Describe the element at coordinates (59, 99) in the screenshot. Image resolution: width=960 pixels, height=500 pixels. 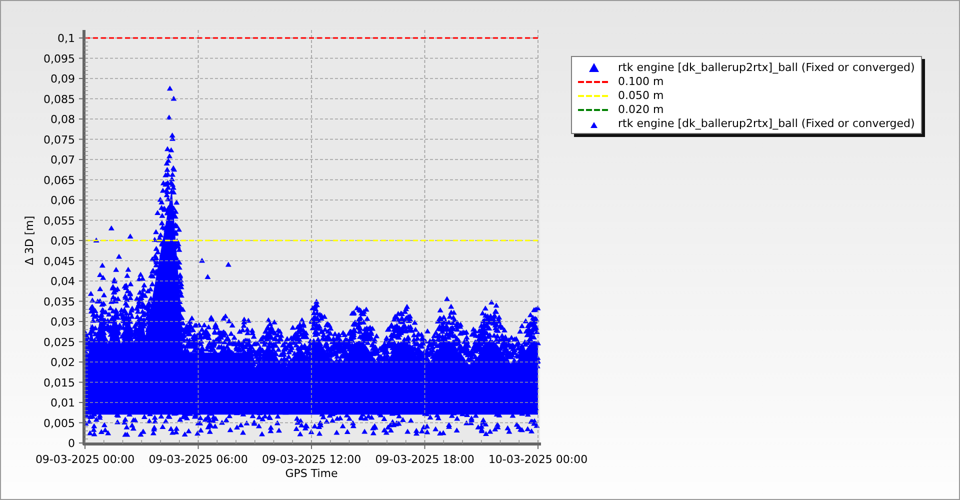
I see `y-tick-label: 0,085` at that location.